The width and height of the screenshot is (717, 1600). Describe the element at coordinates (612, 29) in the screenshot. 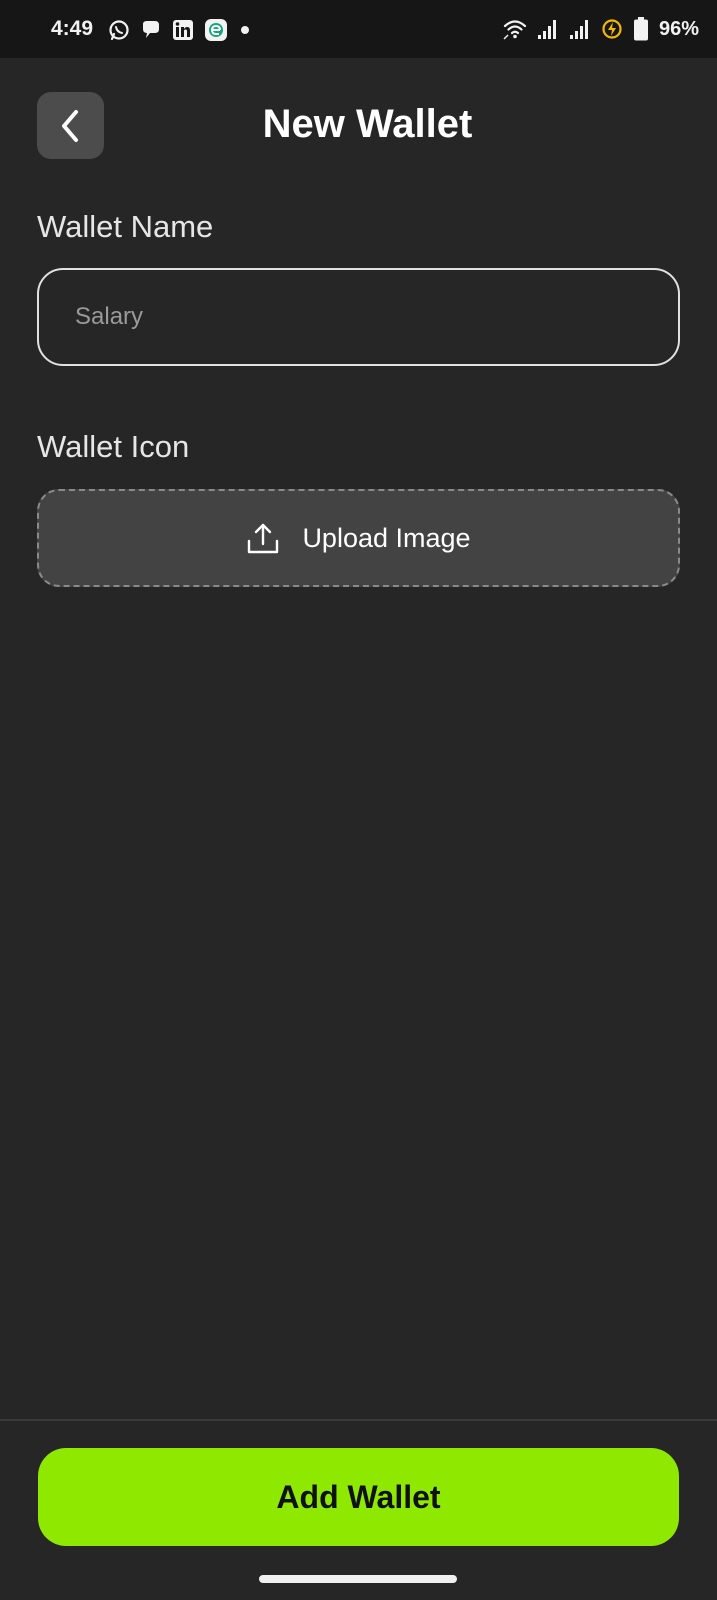

I see `battery-saver-icon` at that location.